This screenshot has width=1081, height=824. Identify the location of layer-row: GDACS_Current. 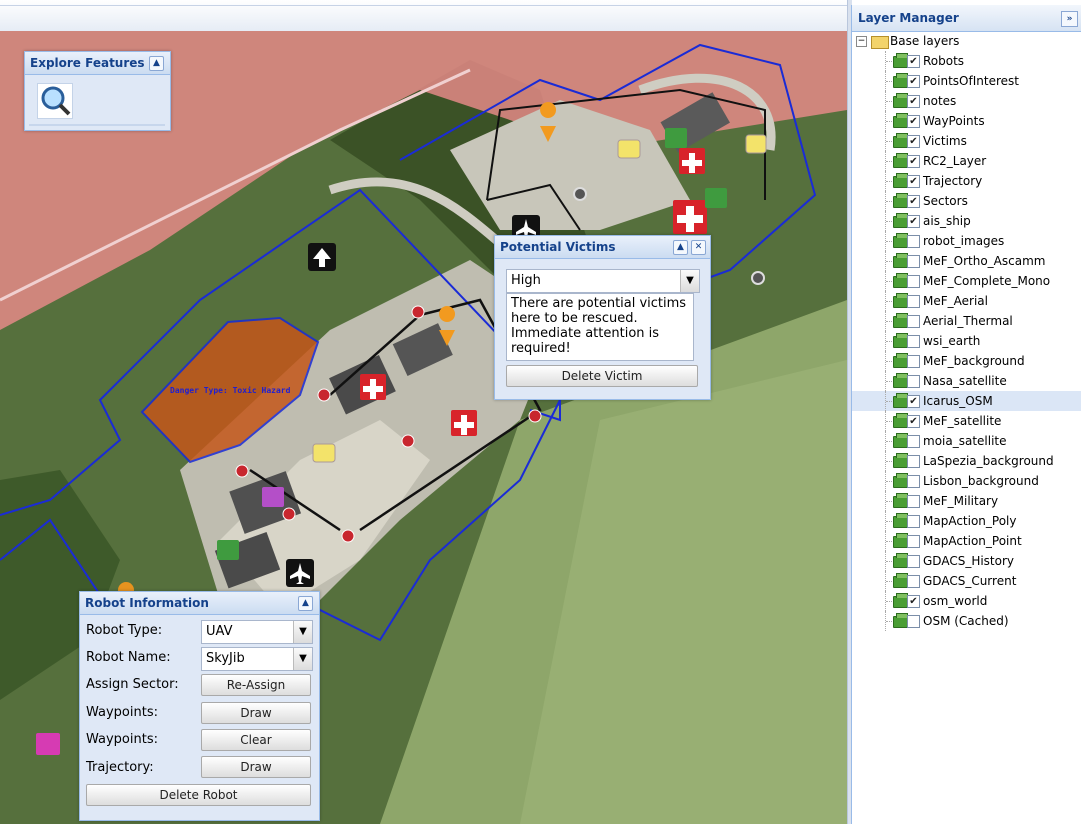
(966, 581).